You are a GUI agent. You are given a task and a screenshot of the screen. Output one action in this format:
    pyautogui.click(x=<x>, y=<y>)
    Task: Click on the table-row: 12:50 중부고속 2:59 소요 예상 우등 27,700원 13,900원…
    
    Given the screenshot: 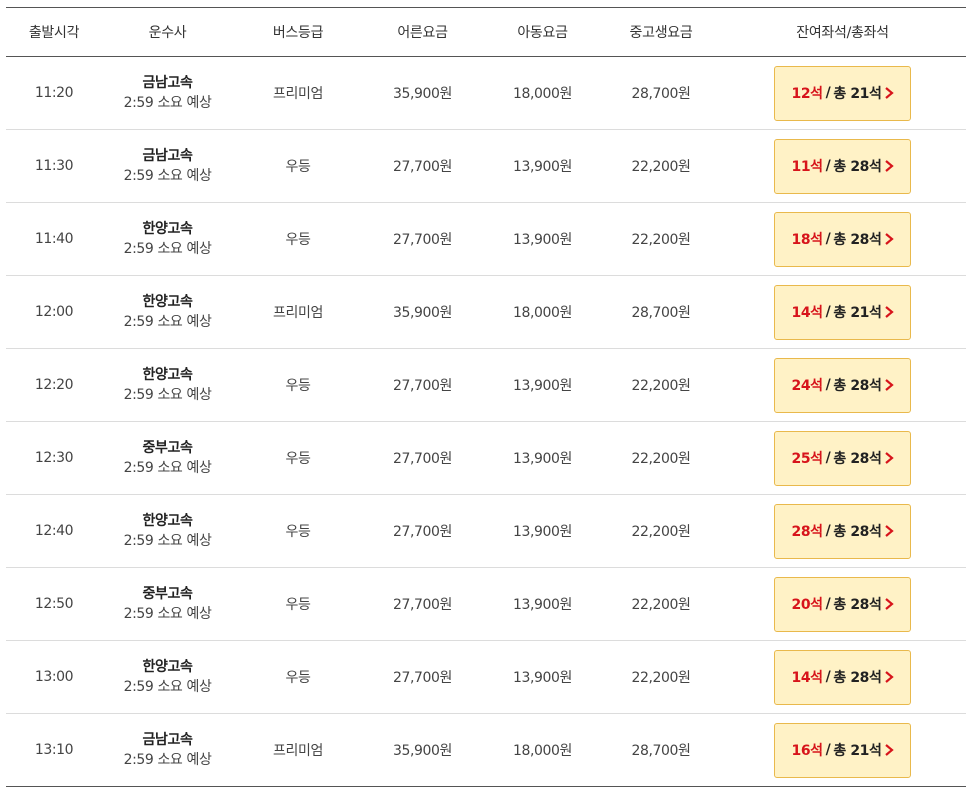 What is the action you would take?
    pyautogui.click(x=486, y=604)
    